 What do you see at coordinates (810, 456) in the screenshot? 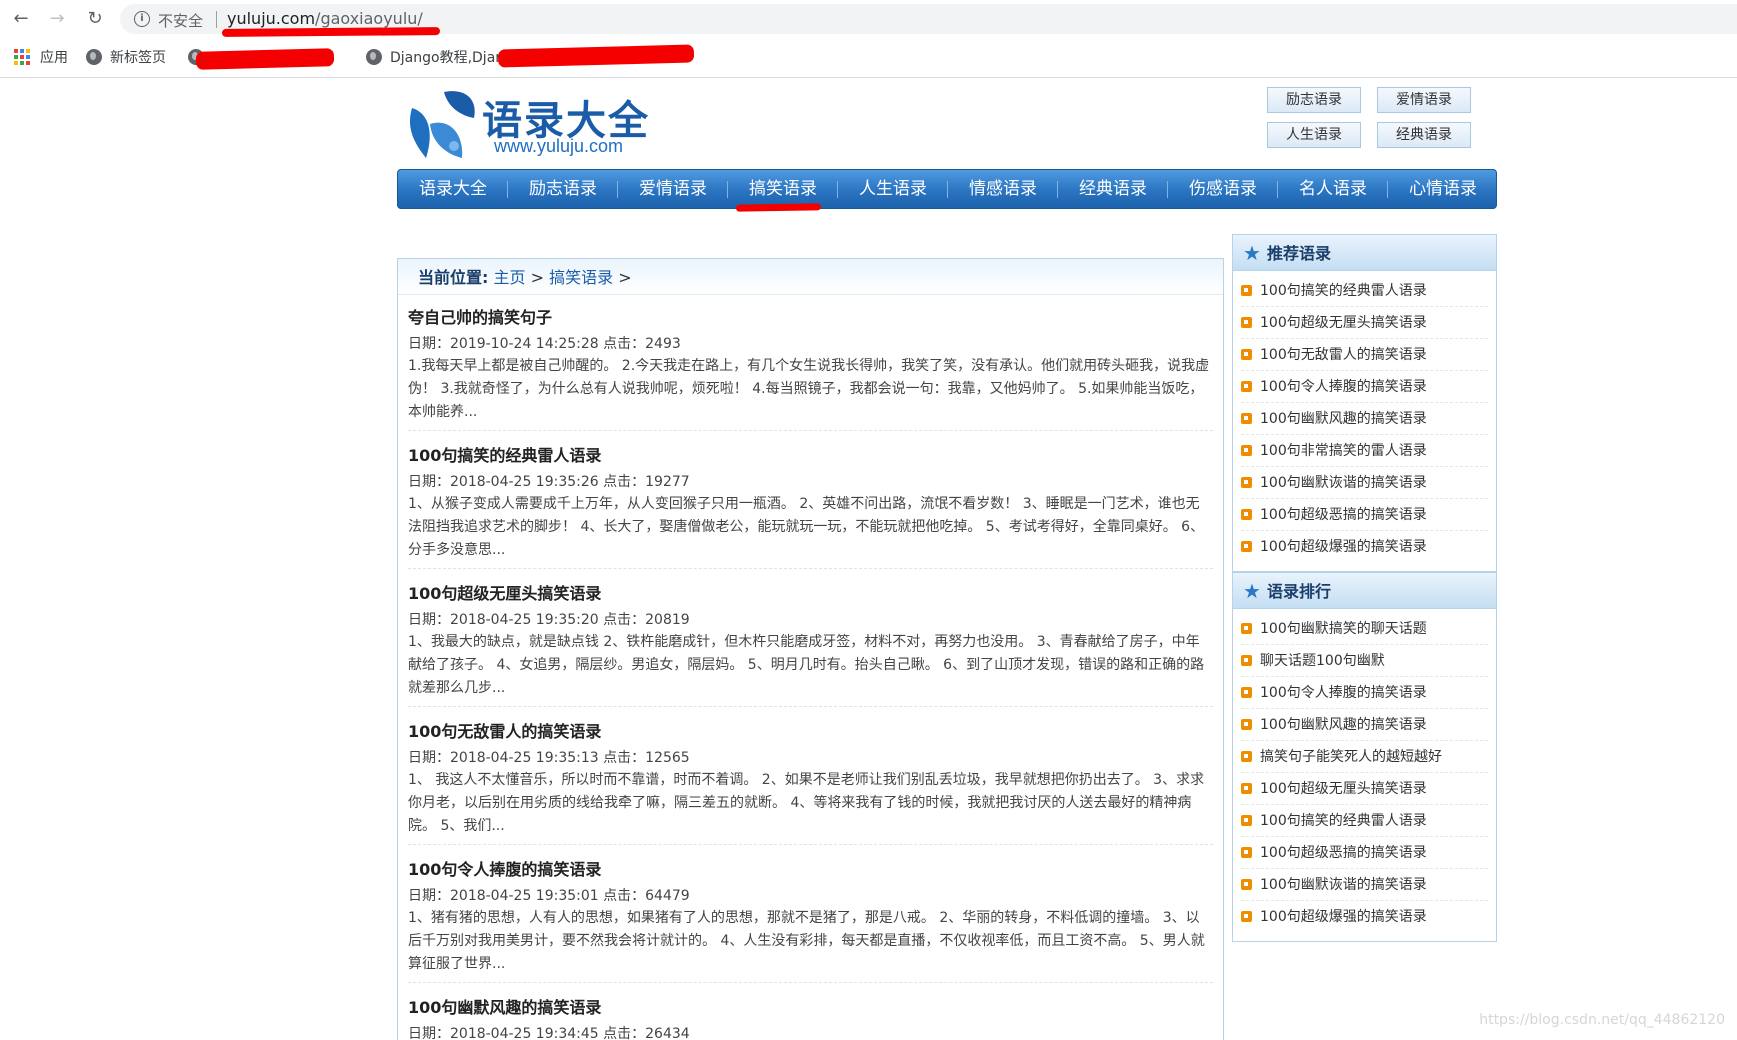
I see `article-title: 100句搞笑的经典雷人语录` at bounding box center [810, 456].